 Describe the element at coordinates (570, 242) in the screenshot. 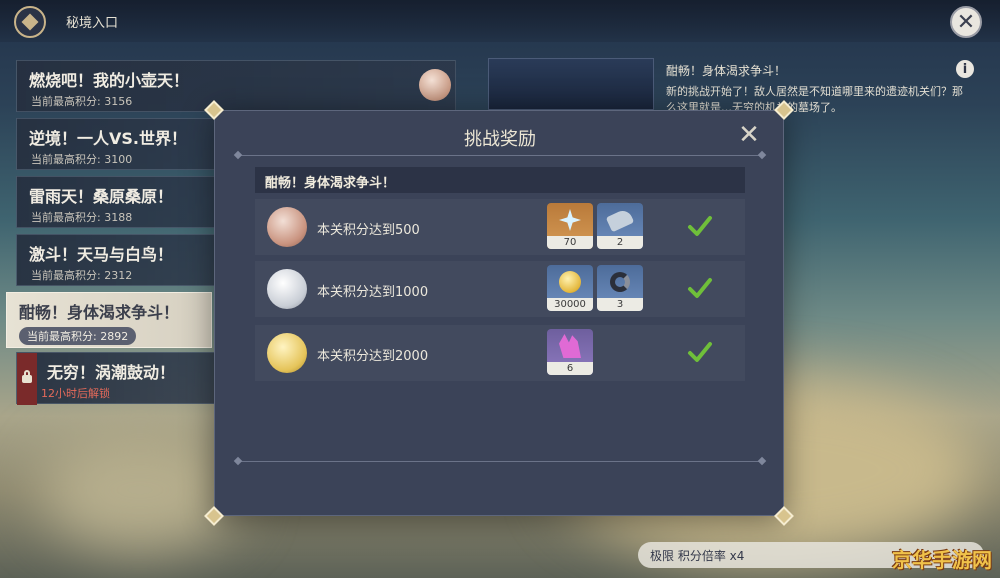

I see `item-quantity: 70` at that location.